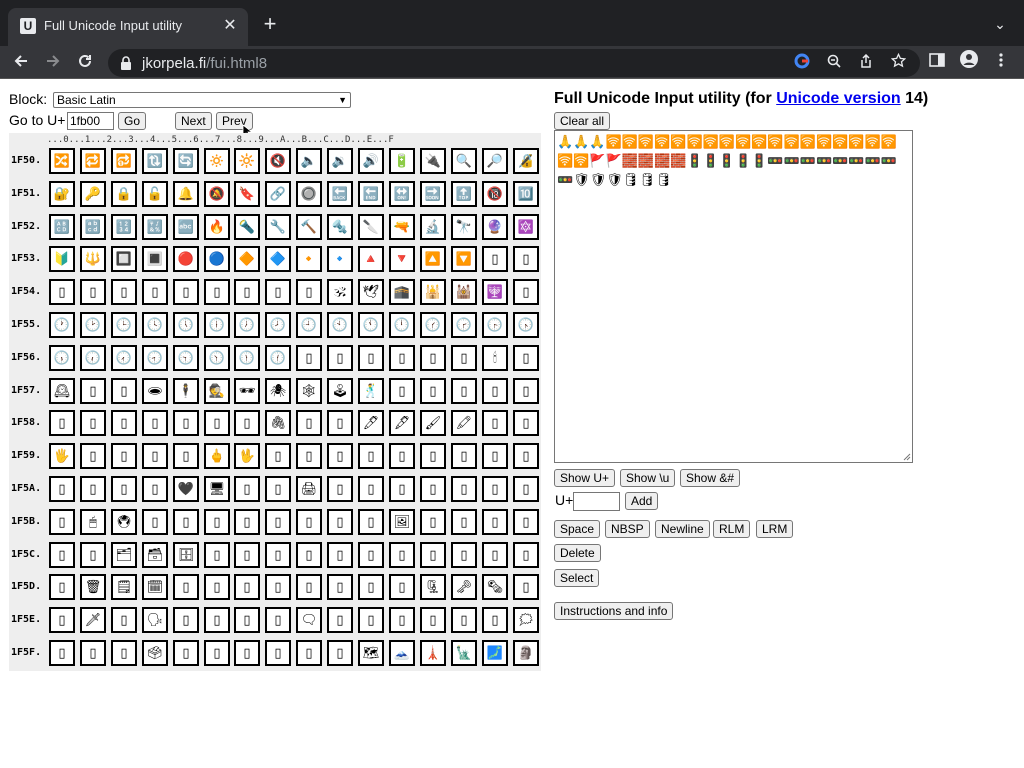 This screenshot has height=768, width=1024. Describe the element at coordinates (402, 227) in the screenshot. I see `char-cell: 🔫` at that location.